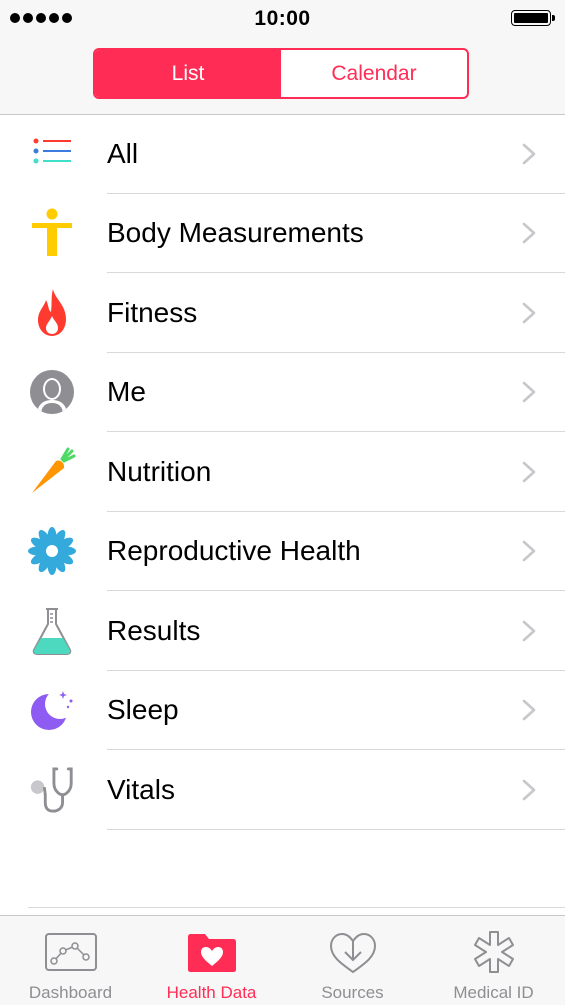  I want to click on segment-list: List, so click(188, 73).